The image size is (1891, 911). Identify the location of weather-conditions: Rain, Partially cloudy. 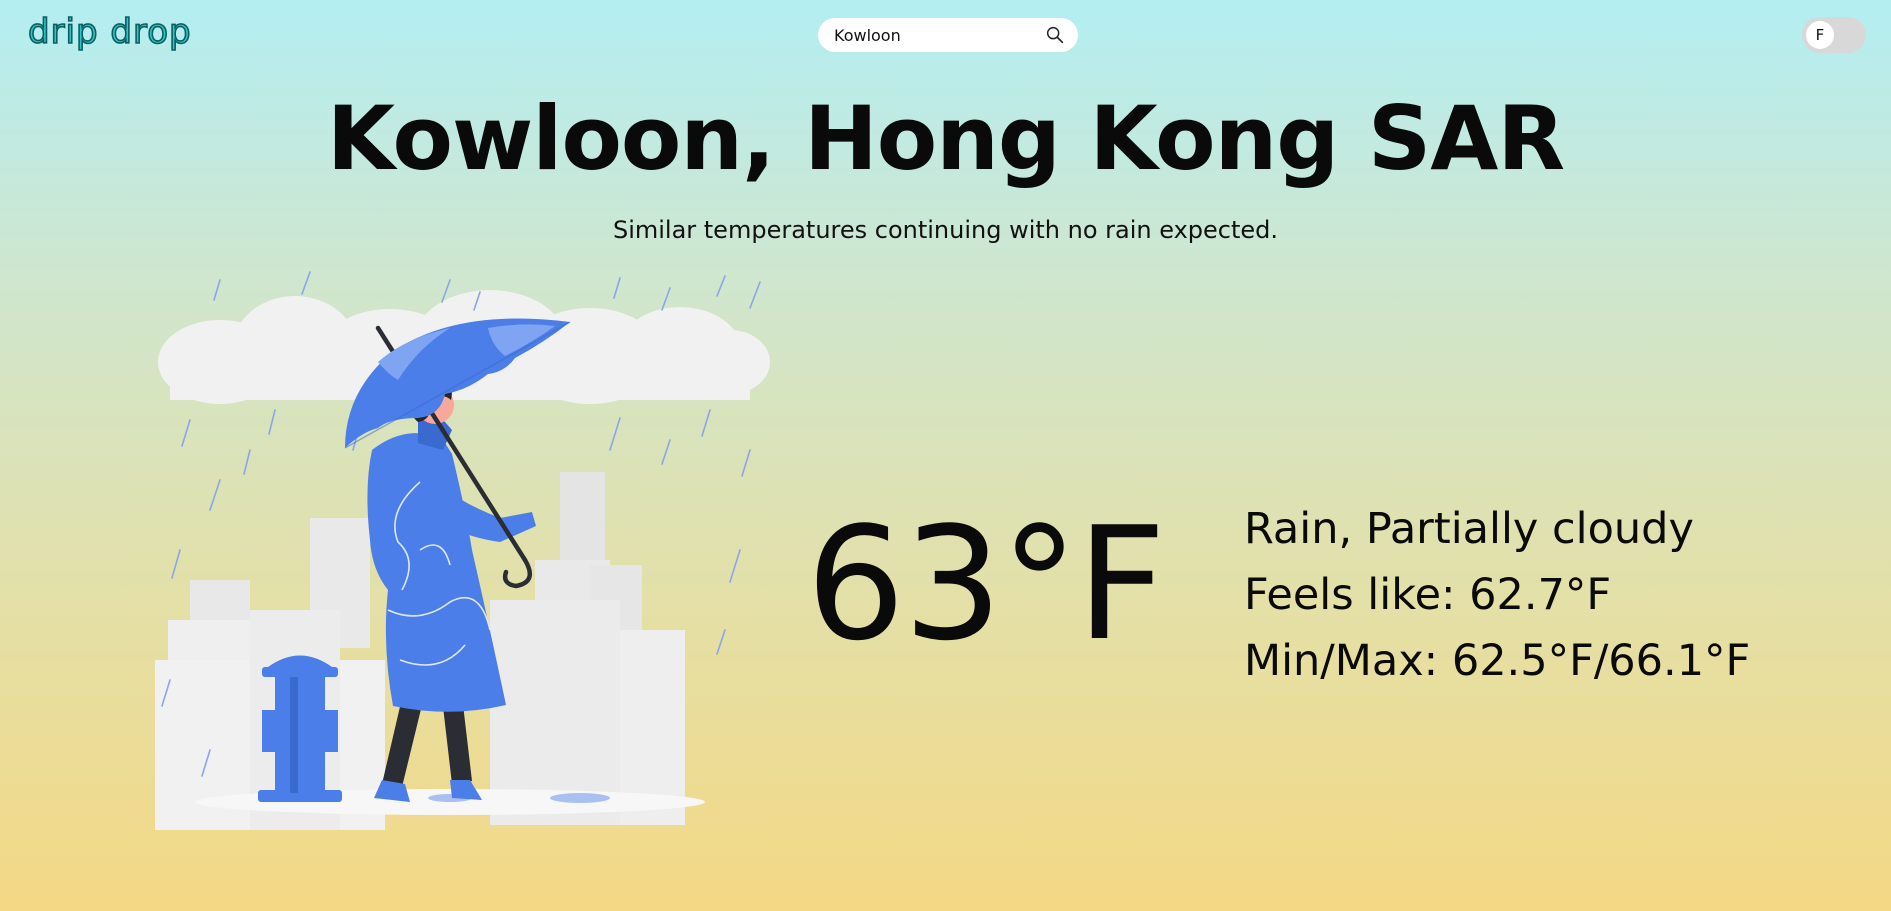
(1469, 529).